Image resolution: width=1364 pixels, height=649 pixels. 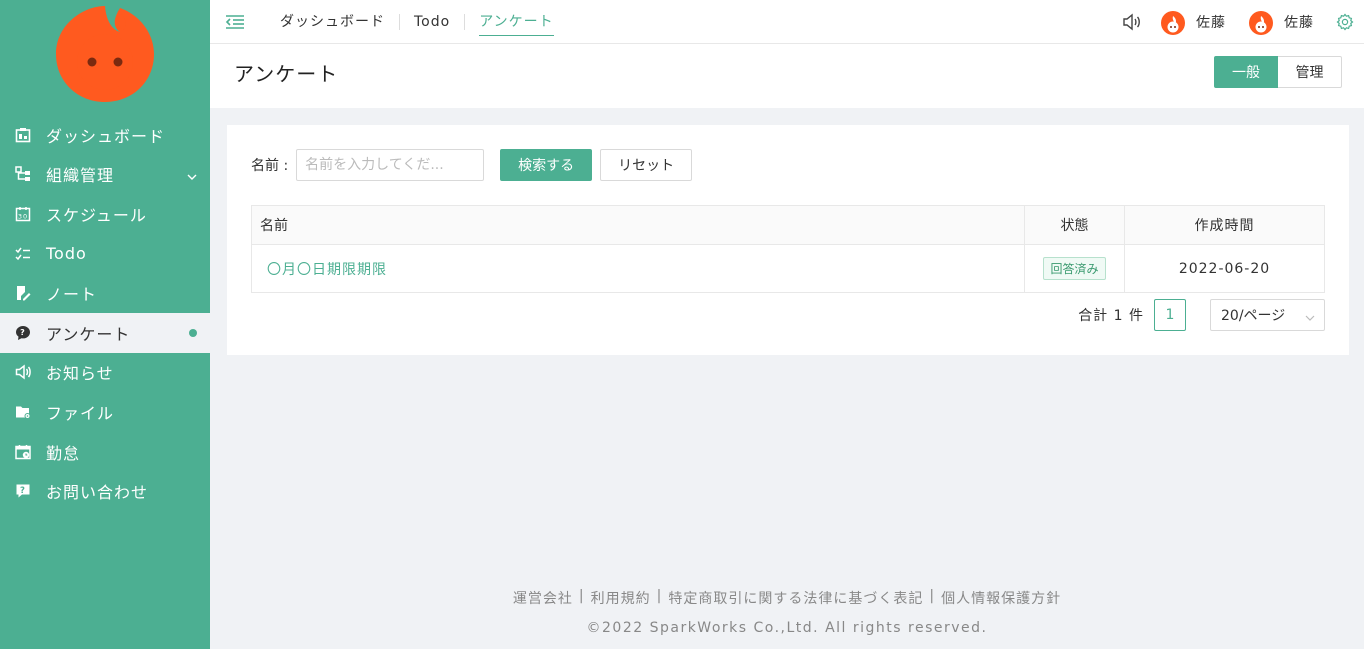 I want to click on sidebar-item-schedule: 30 スケジュール, so click(x=105, y=214).